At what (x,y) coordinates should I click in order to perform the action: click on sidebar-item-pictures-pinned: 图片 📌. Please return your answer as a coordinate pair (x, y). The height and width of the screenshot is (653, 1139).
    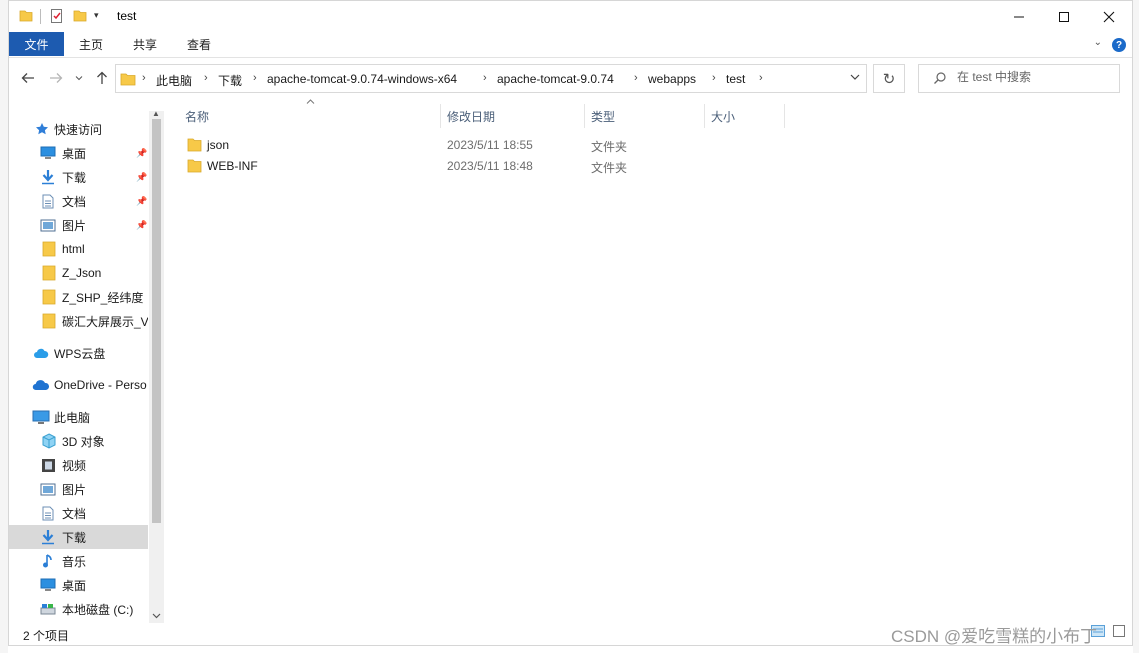
    Looking at the image, I should click on (78, 225).